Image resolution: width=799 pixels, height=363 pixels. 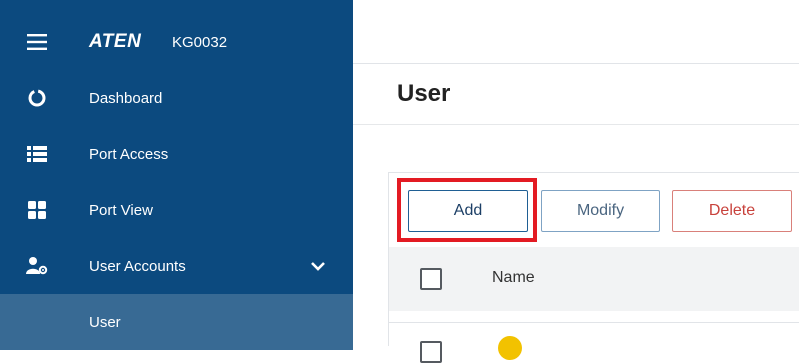 What do you see at coordinates (510, 348) in the screenshot?
I see `user-avatar-icon` at bounding box center [510, 348].